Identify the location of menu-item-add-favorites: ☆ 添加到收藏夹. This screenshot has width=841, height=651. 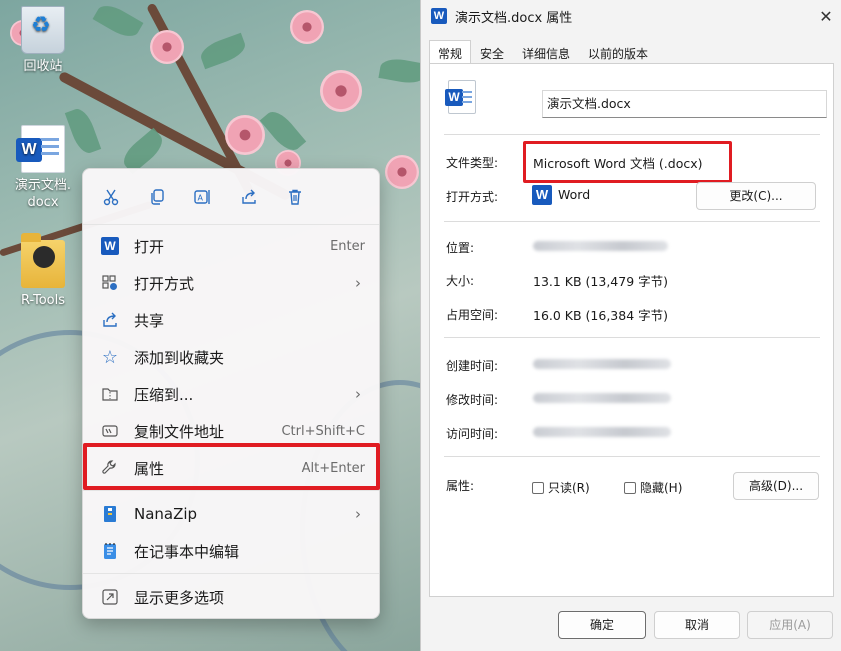
(231, 357).